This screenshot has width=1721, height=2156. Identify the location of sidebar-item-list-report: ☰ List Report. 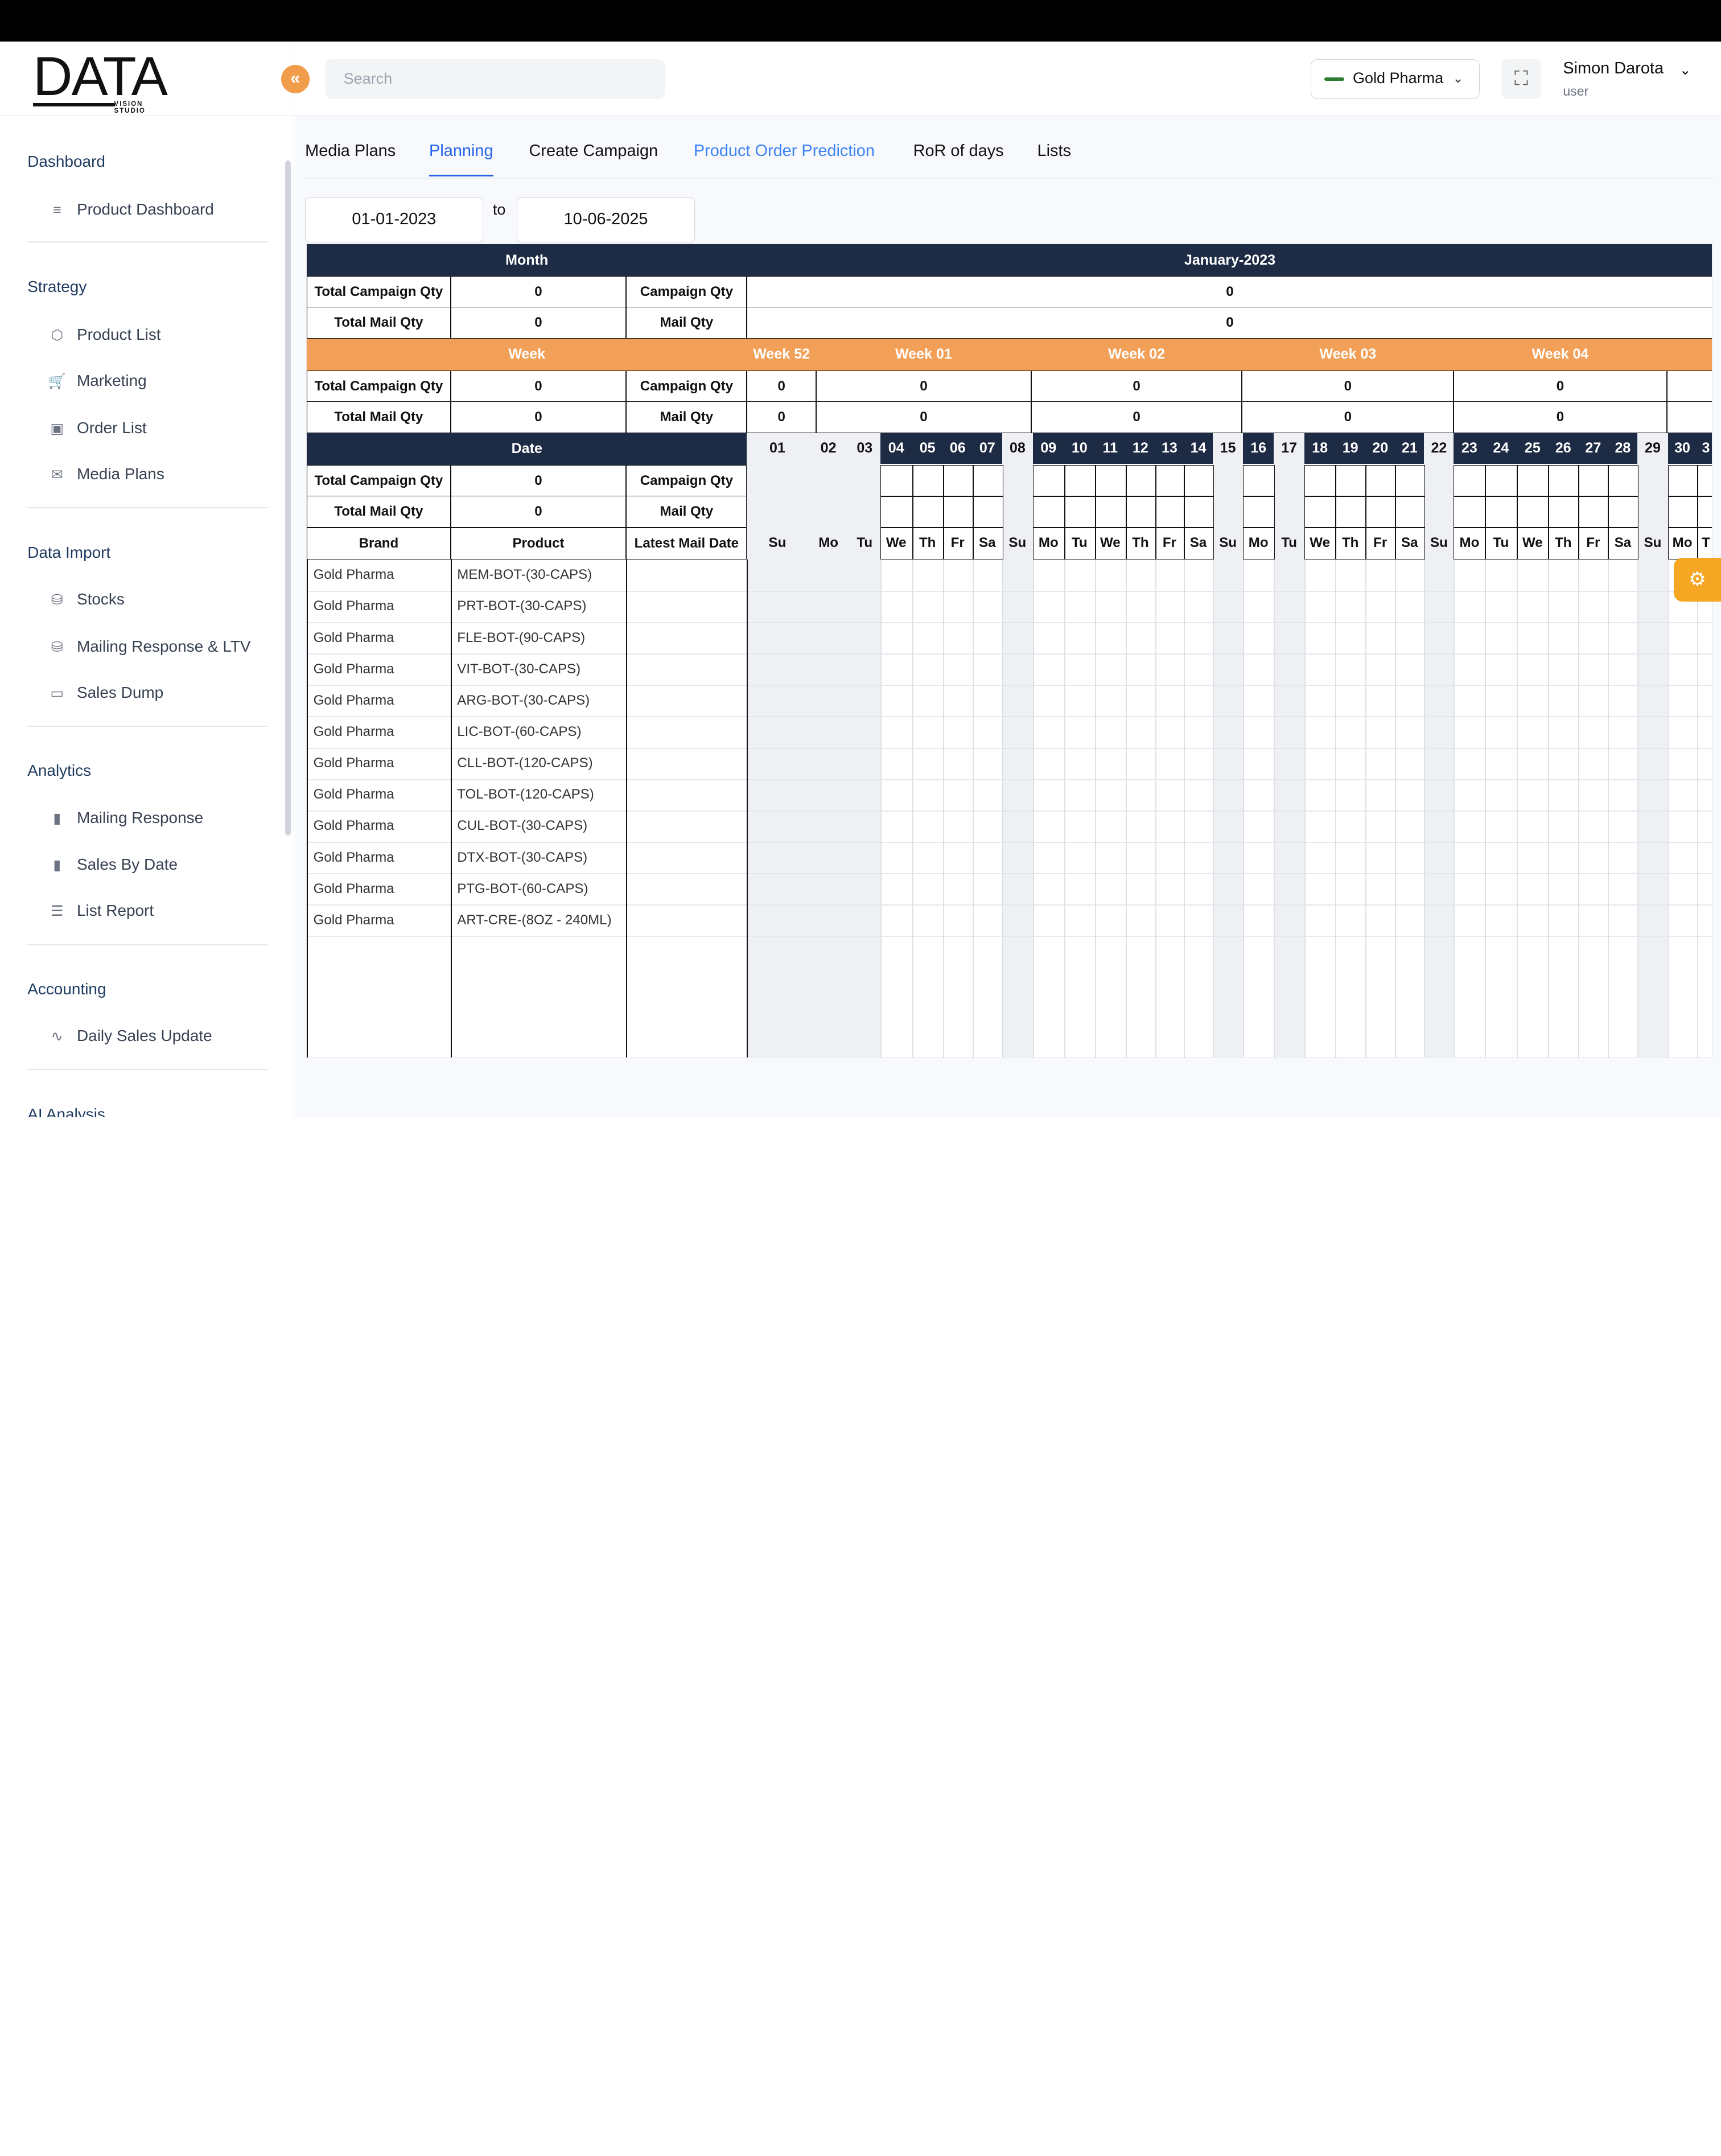
(101, 911).